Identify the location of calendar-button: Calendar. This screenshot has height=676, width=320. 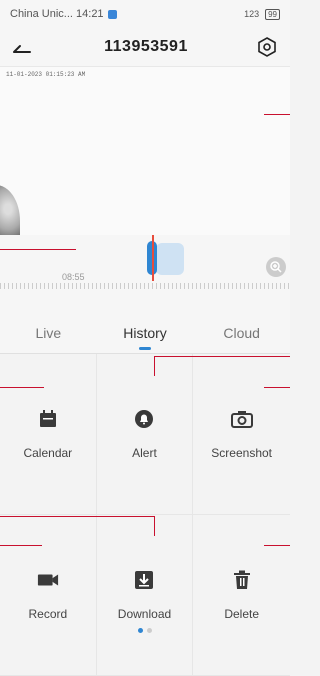
(48, 434).